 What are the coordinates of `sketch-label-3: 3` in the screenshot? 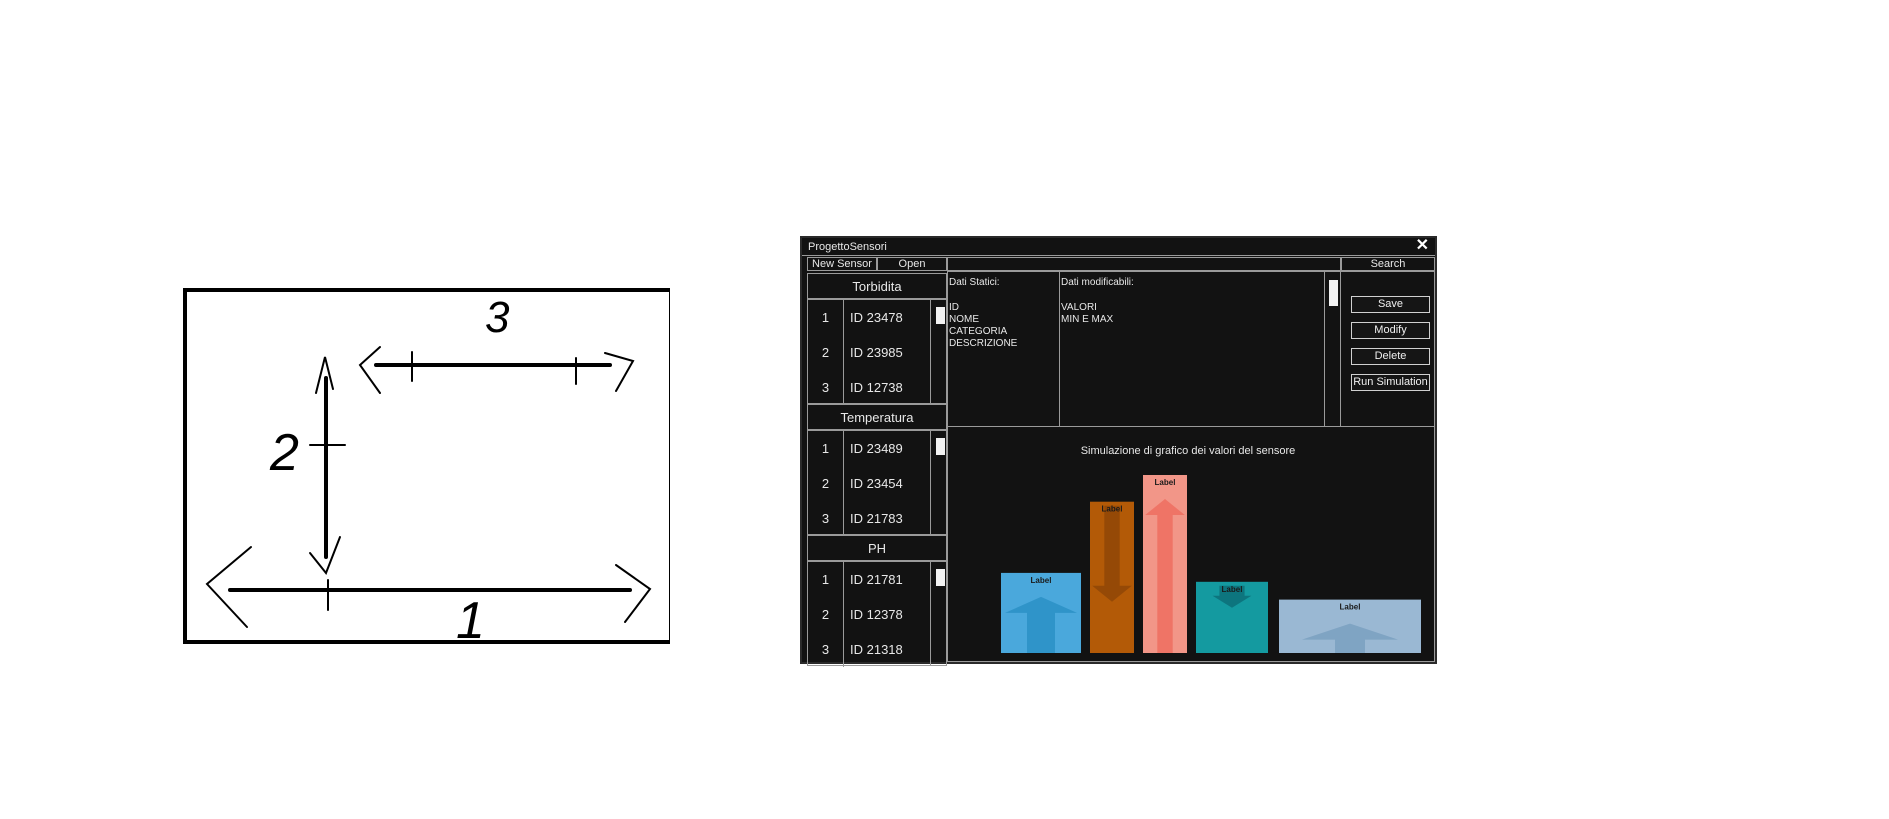 It's located at (497, 317).